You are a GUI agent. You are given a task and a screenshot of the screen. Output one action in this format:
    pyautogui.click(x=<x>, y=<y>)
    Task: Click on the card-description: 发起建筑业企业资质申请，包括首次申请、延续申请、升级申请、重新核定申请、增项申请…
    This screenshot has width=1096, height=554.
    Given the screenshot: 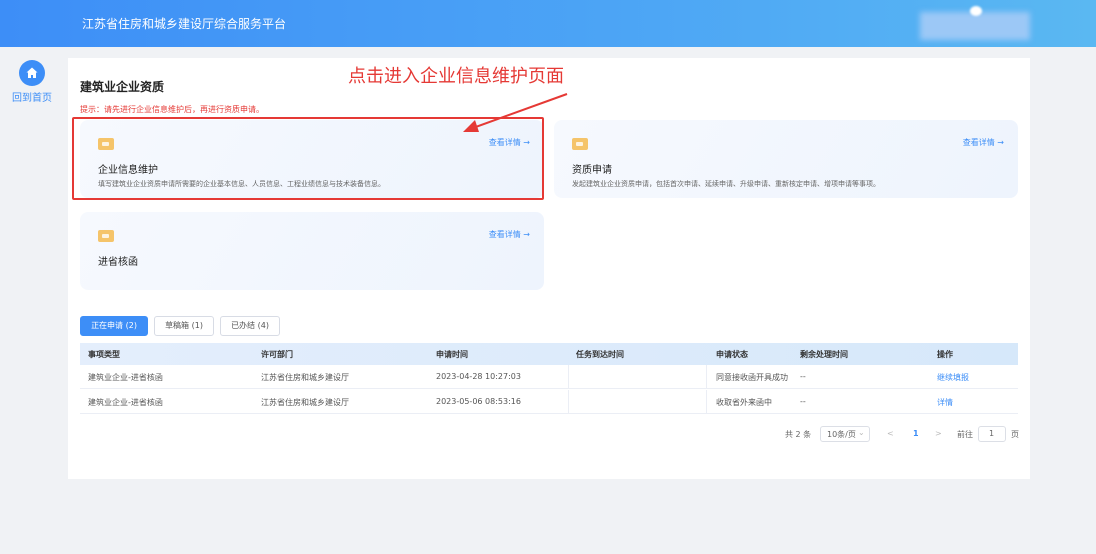 What is the action you would take?
    pyautogui.click(x=726, y=184)
    